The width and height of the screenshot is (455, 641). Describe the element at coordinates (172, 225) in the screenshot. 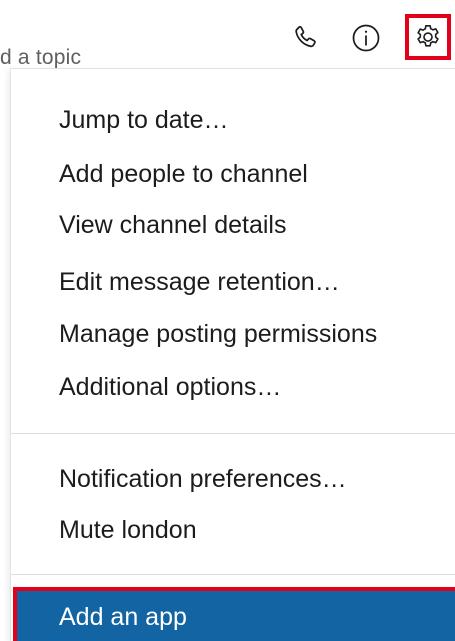

I see `menu-item-view-channel-details: View channel details` at that location.